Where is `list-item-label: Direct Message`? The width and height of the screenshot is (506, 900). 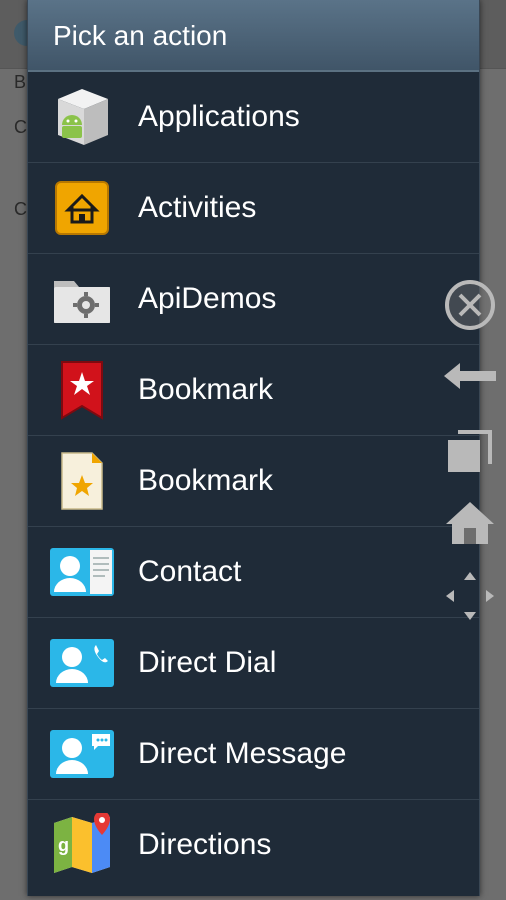
list-item-label: Direct Message is located at coordinates (242, 753).